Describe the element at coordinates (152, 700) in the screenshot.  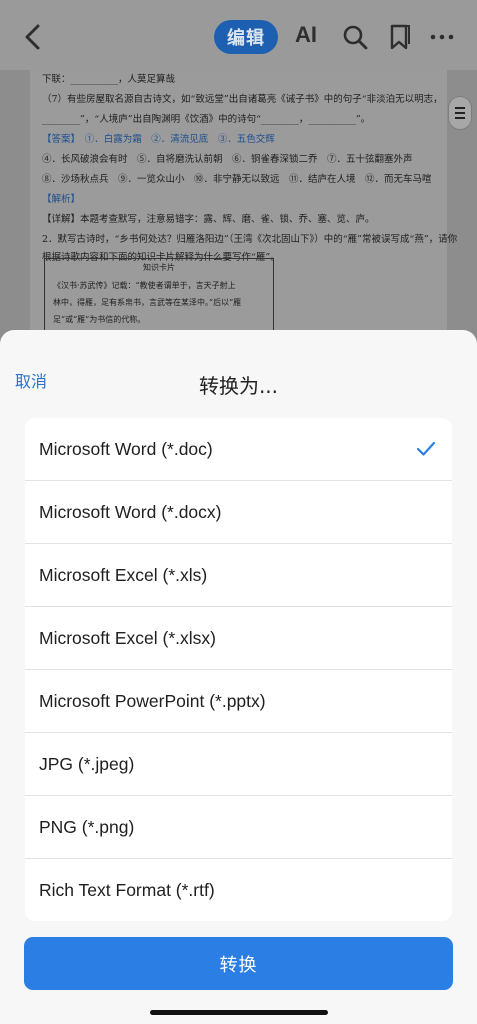
I see `format-option-label: Microsoft PowerPoint (*.pptx)` at that location.